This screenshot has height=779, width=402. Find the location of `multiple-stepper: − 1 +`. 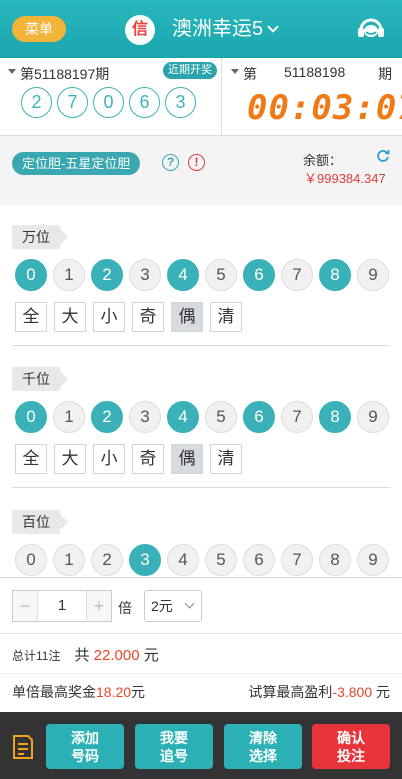

multiple-stepper: − 1 + is located at coordinates (62, 606).